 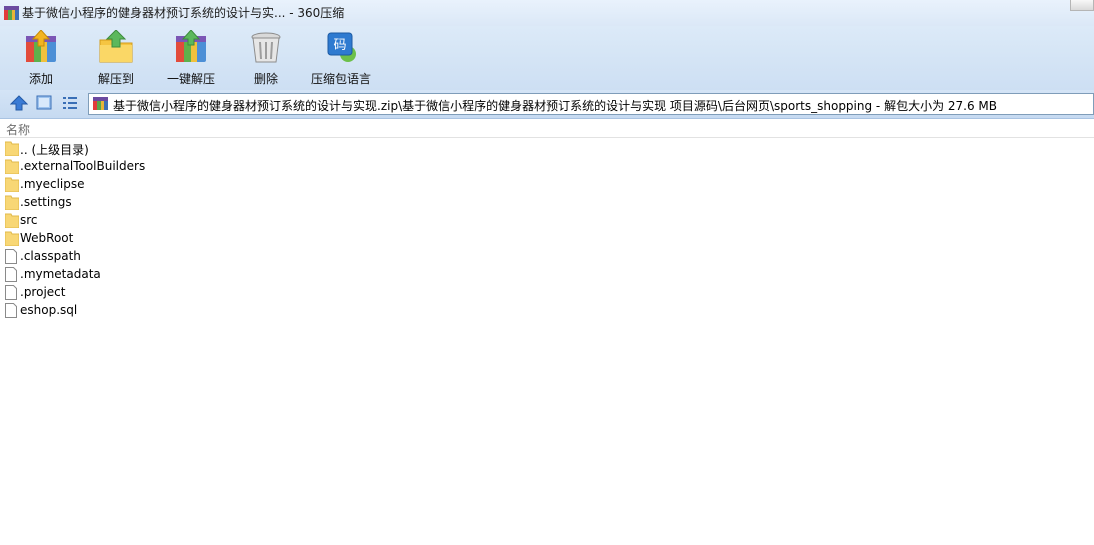 I want to click on list-item-name: .myeclipse, so click(x=52, y=184).